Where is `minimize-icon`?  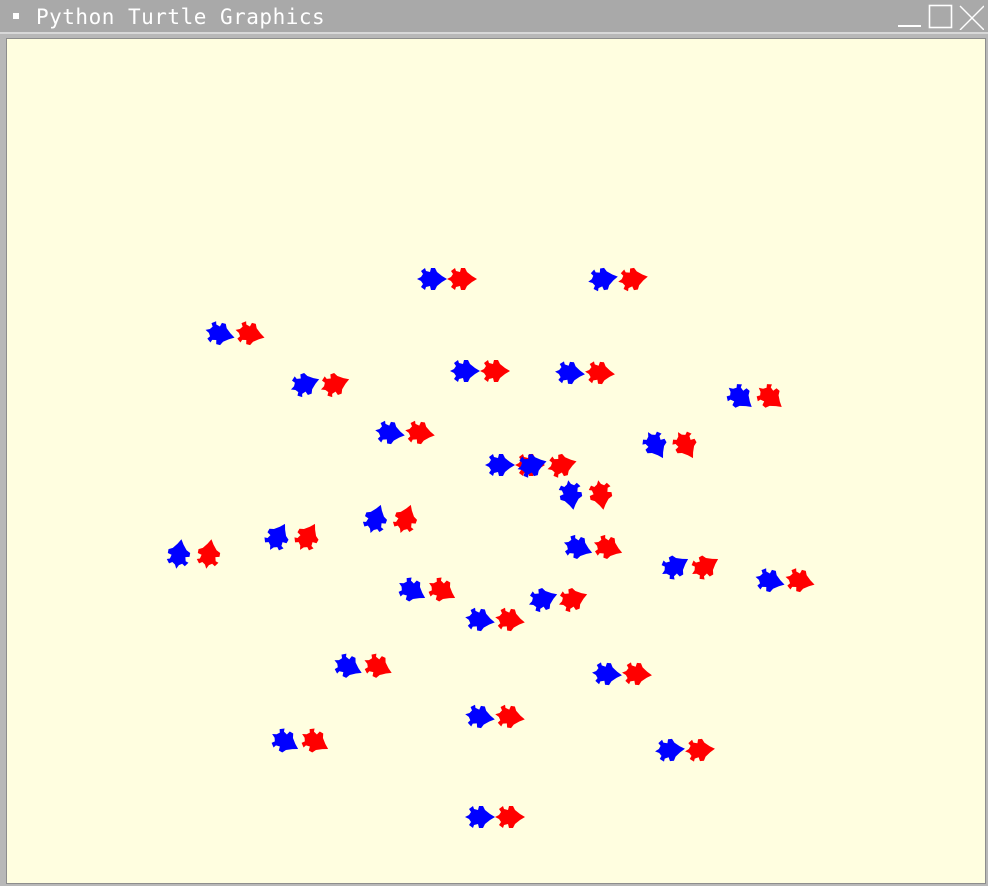
minimize-icon is located at coordinates (909, 26).